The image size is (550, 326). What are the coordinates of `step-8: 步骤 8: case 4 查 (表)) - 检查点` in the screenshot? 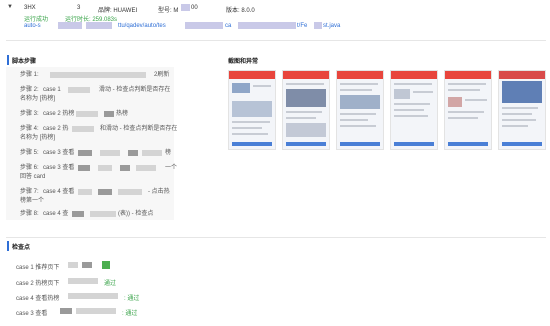 It's located at (87, 214).